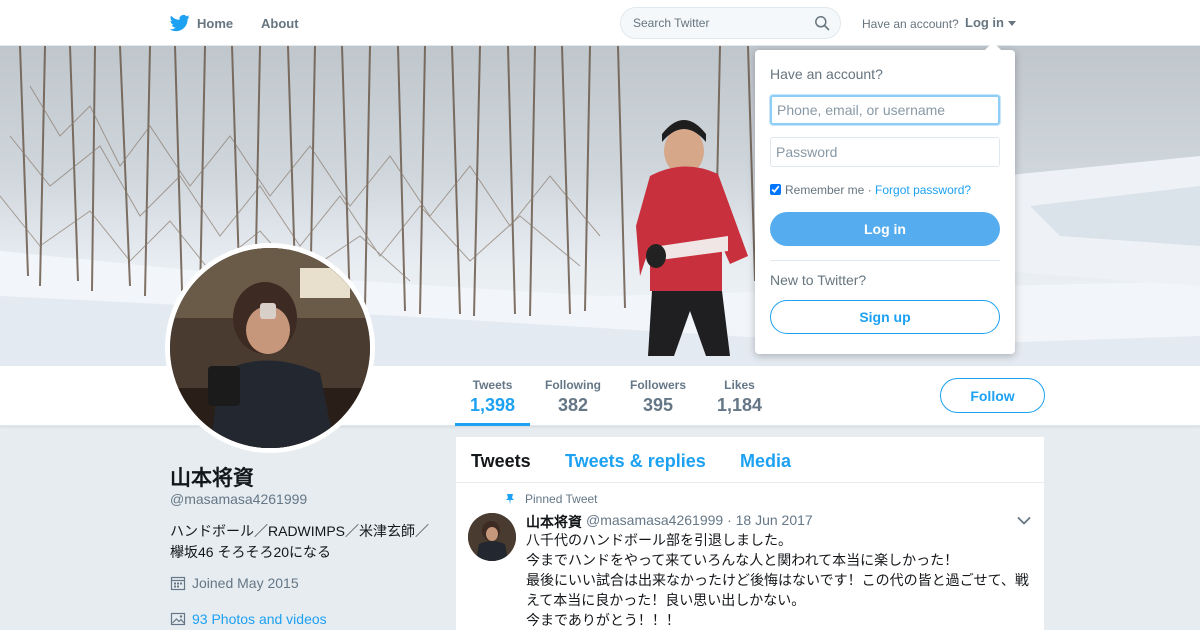  What do you see at coordinates (603, 620) in the screenshot?
I see `tweet-line: 今までありがとう！！！` at bounding box center [603, 620].